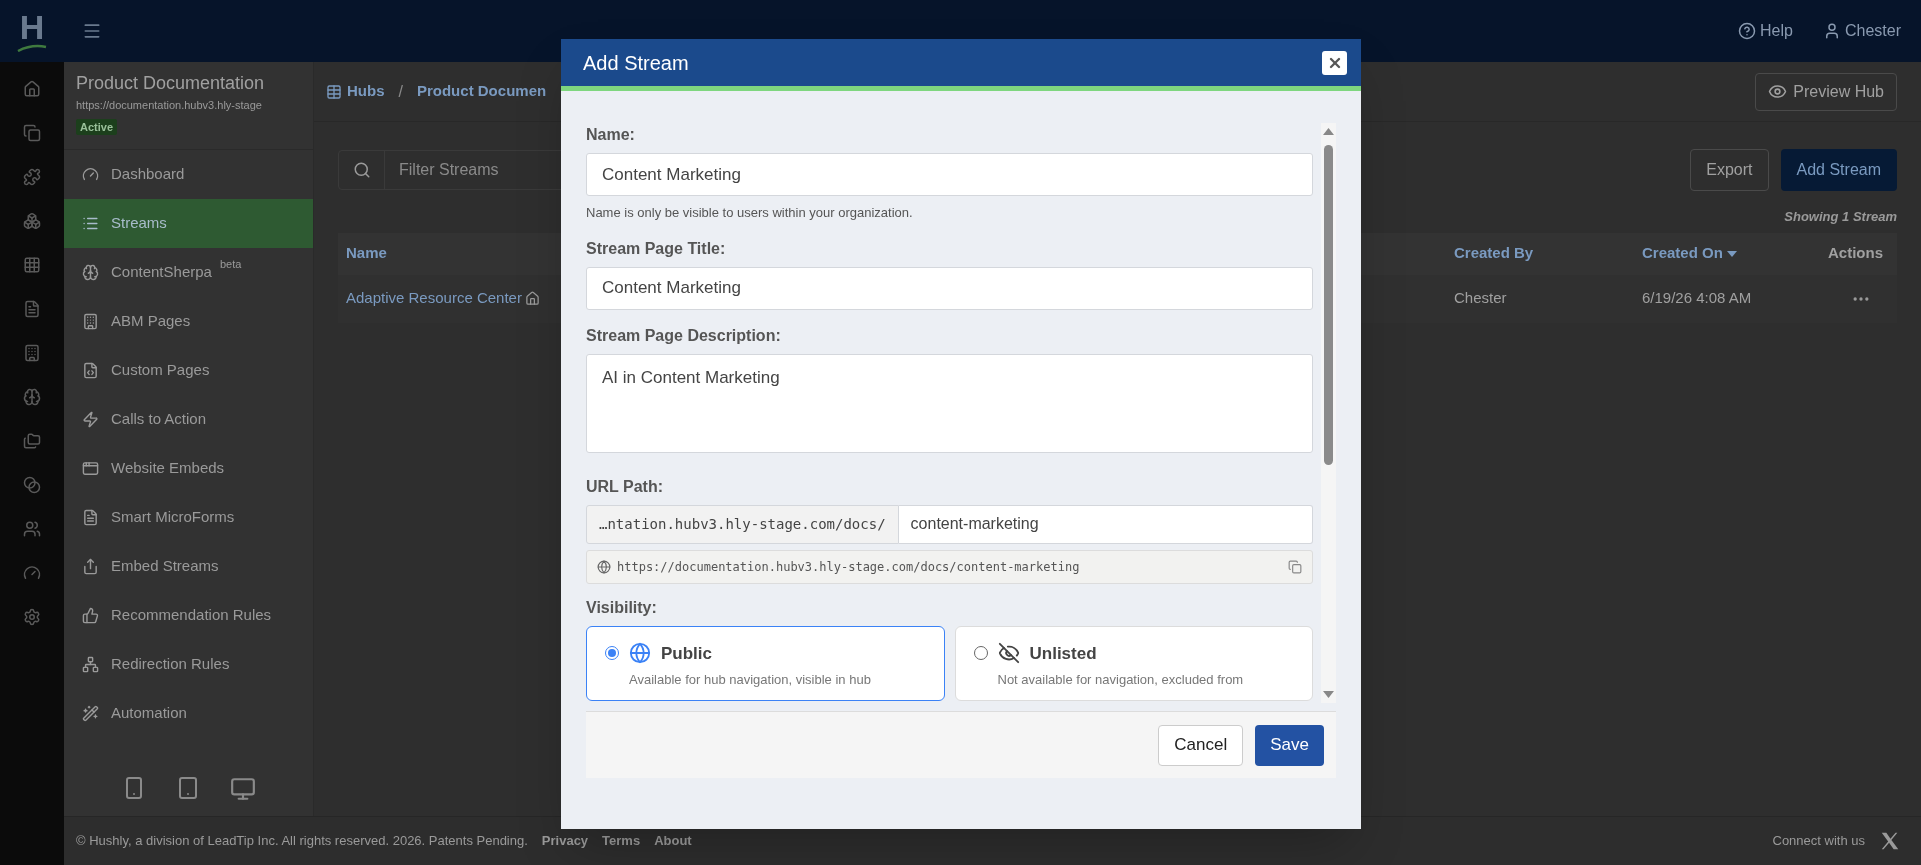 Image resolution: width=1921 pixels, height=865 pixels. Describe the element at coordinates (621, 841) in the screenshot. I see `footer-link: Terms` at that location.